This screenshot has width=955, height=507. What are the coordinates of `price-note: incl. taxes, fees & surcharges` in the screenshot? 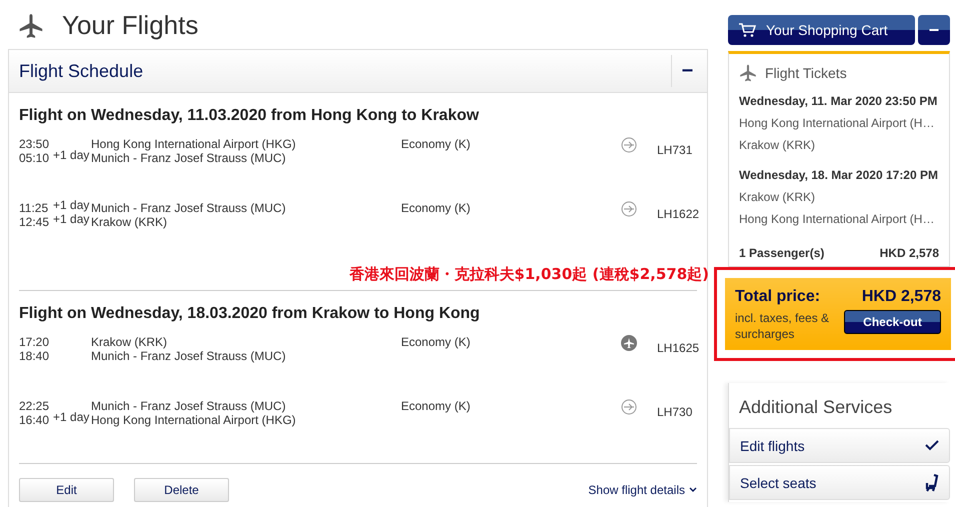 It's located at (782, 326).